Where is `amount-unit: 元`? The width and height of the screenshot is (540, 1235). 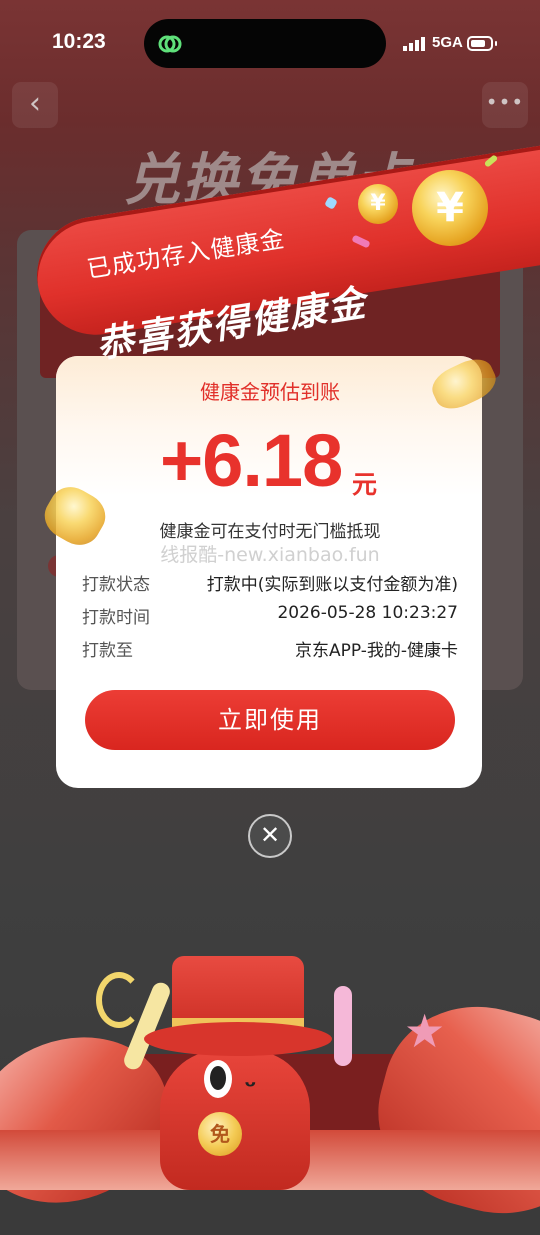
amount-unit: 元 is located at coordinates (365, 484).